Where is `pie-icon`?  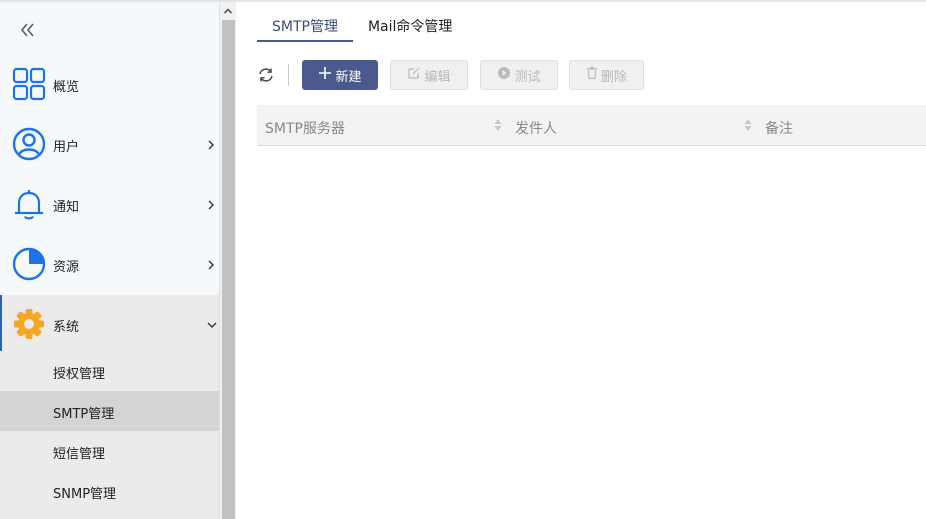
pie-icon is located at coordinates (29, 264).